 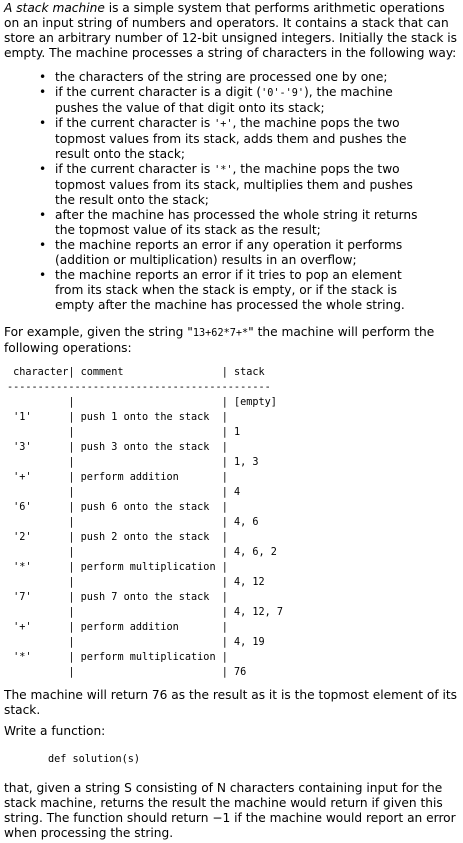 I want to click on trace-row: '7' | push 7 onto the stack |, so click(x=120, y=597).